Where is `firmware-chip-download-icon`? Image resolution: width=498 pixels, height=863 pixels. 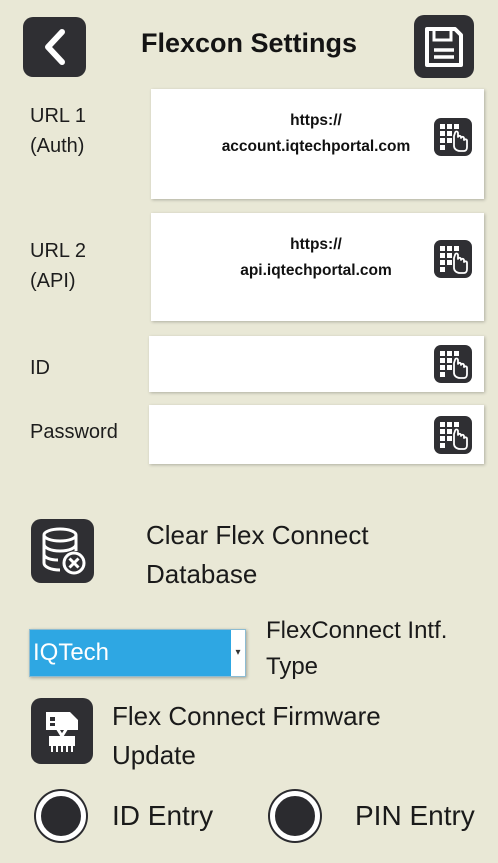
firmware-chip-download-icon is located at coordinates (62, 732).